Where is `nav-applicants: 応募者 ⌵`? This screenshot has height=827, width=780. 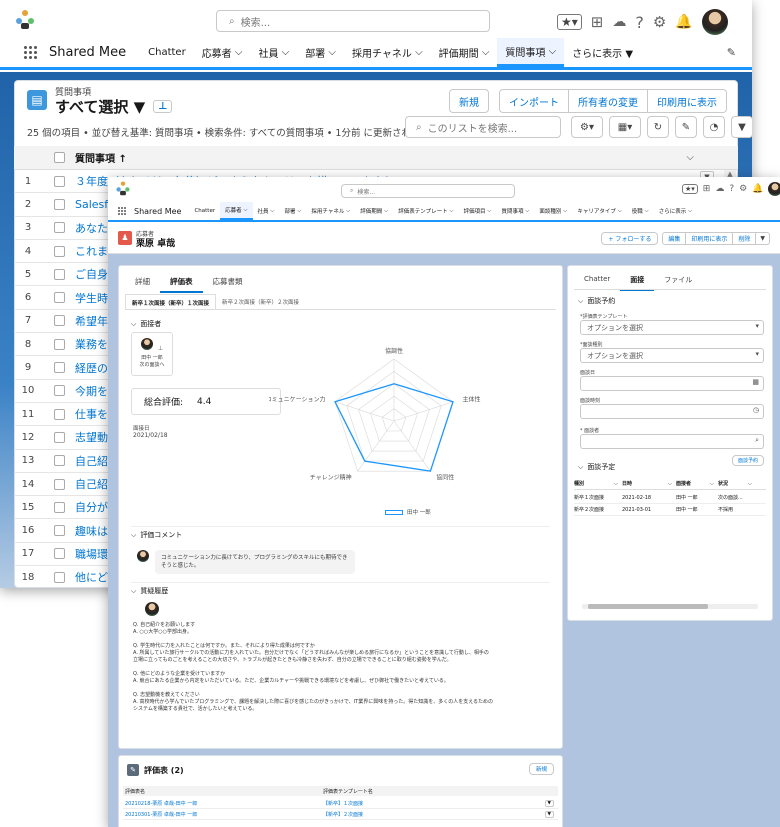 nav-applicants: 応募者 ⌵ is located at coordinates (222, 52).